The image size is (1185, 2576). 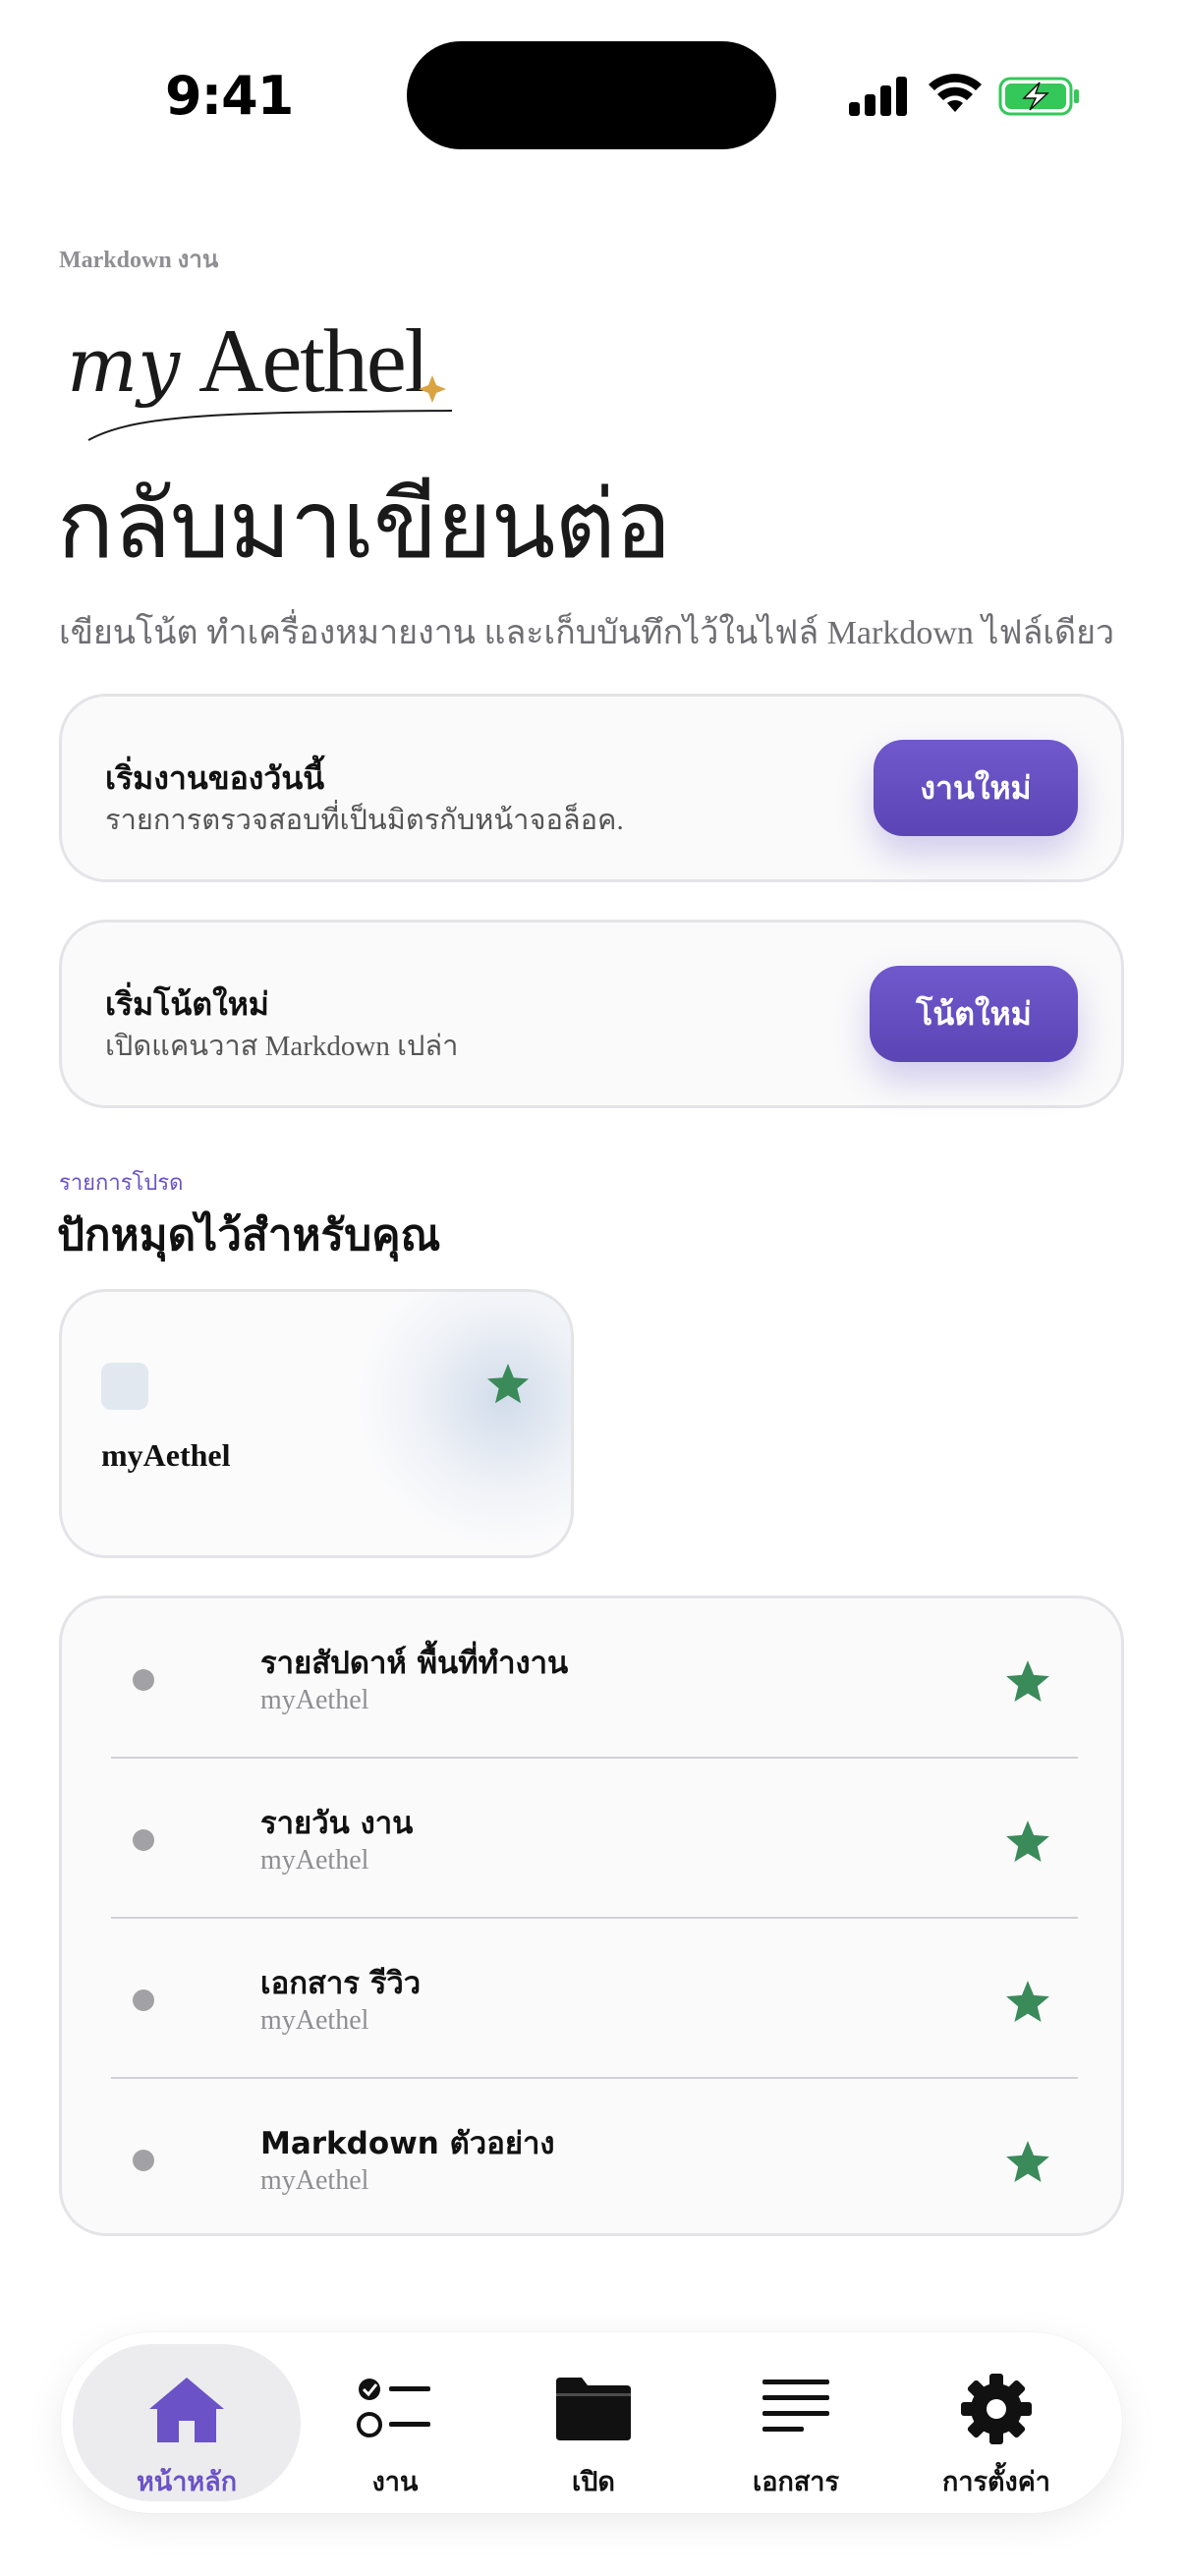 What do you see at coordinates (186, 2410) in the screenshot?
I see `home-icon` at bounding box center [186, 2410].